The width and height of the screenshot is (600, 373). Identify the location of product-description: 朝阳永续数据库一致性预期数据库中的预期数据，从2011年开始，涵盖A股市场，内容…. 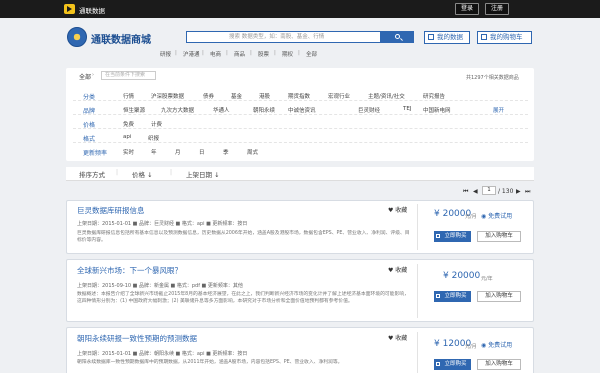
(210, 362).